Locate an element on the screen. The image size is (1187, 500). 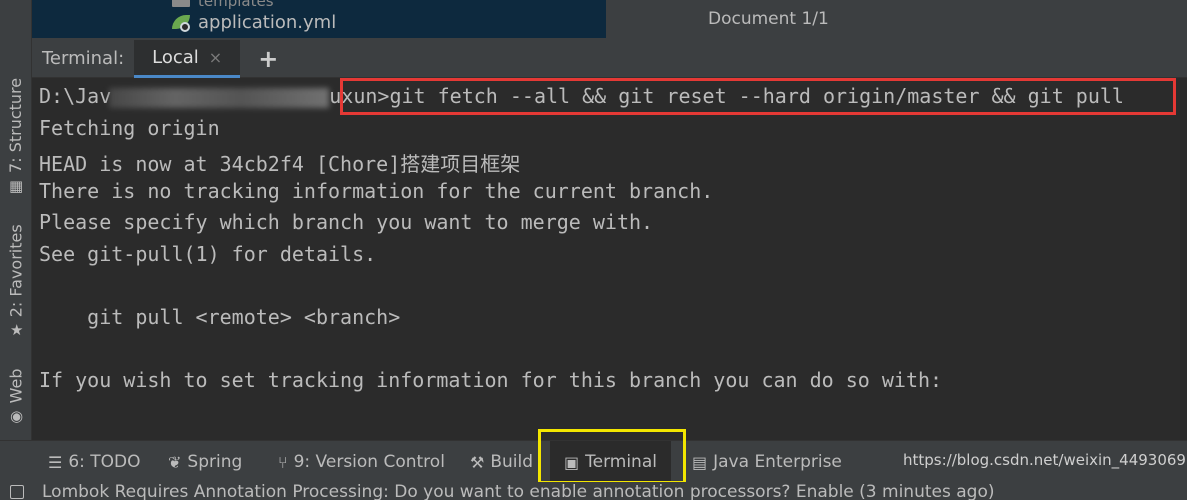
tool-version-control-label: 9: Version Control is located at coordinates (369, 462).